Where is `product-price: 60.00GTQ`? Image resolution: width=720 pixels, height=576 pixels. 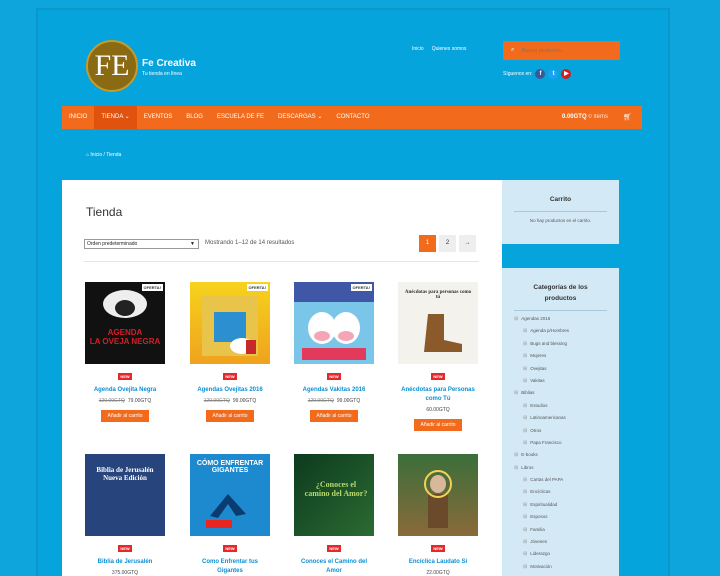 product-price: 60.00GTQ is located at coordinates (438, 410).